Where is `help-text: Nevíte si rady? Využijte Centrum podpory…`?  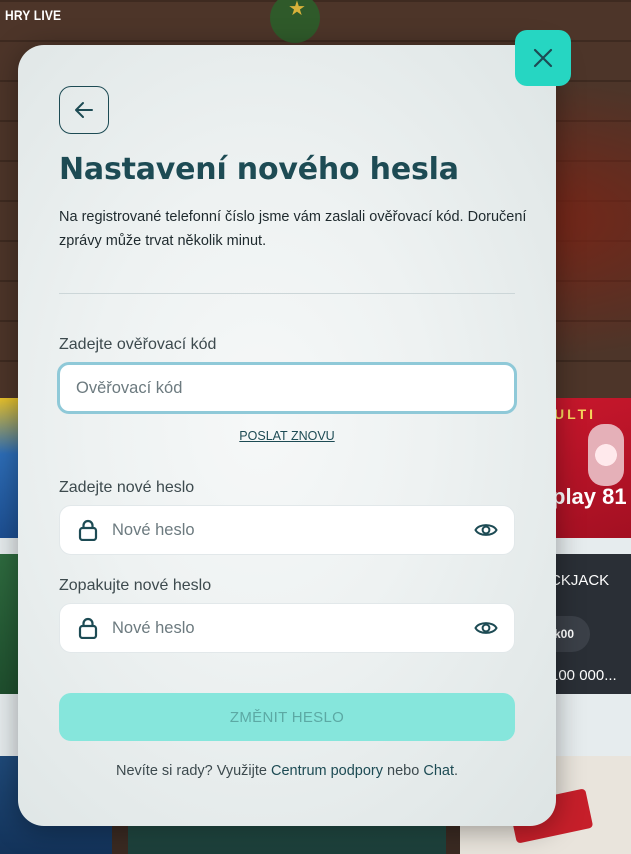
help-text: Nevíte si rady? Využijte Centrum podpory… is located at coordinates (287, 771).